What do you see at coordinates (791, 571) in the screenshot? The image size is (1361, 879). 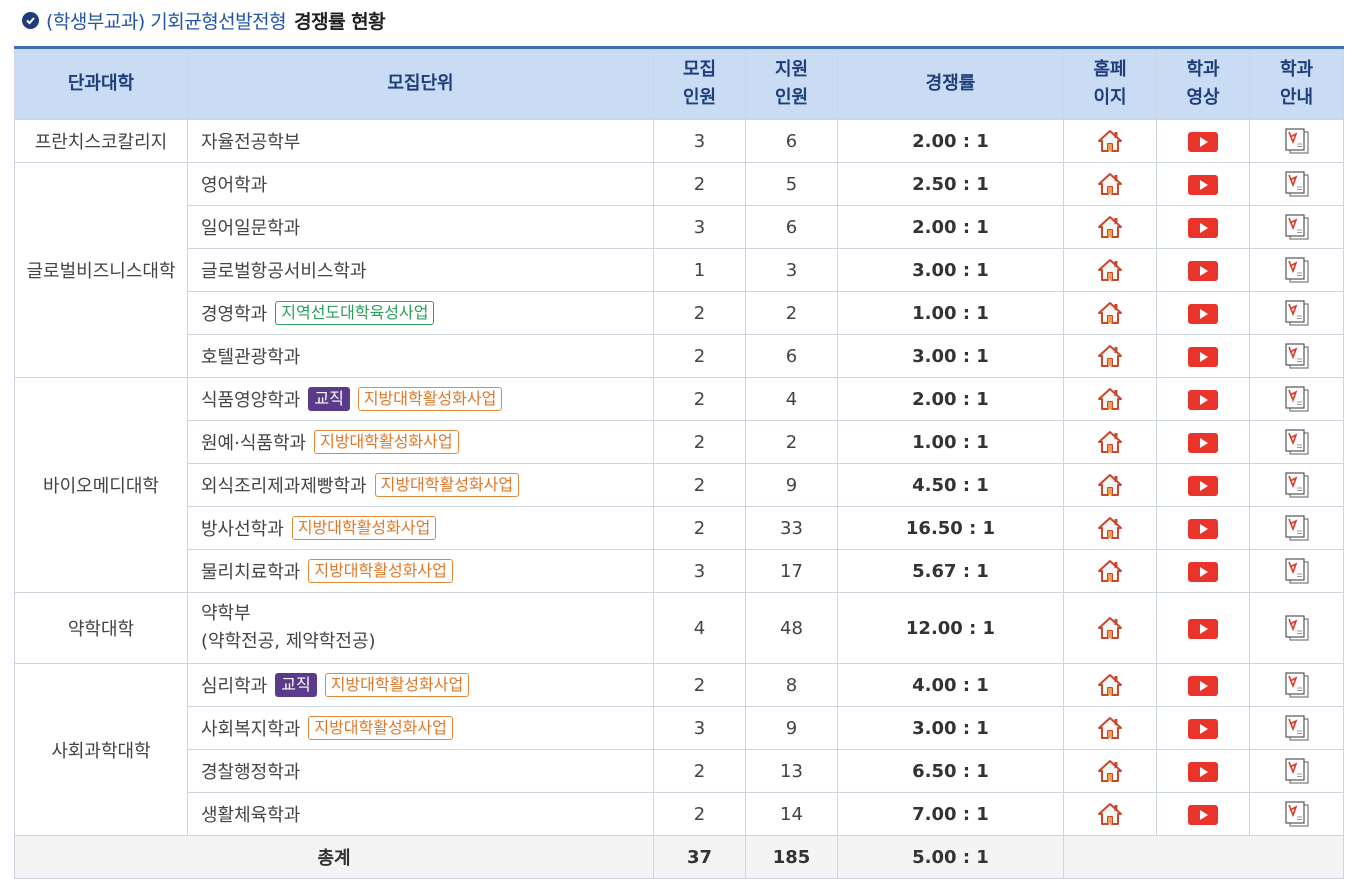 I see `applicants-cell: 17` at bounding box center [791, 571].